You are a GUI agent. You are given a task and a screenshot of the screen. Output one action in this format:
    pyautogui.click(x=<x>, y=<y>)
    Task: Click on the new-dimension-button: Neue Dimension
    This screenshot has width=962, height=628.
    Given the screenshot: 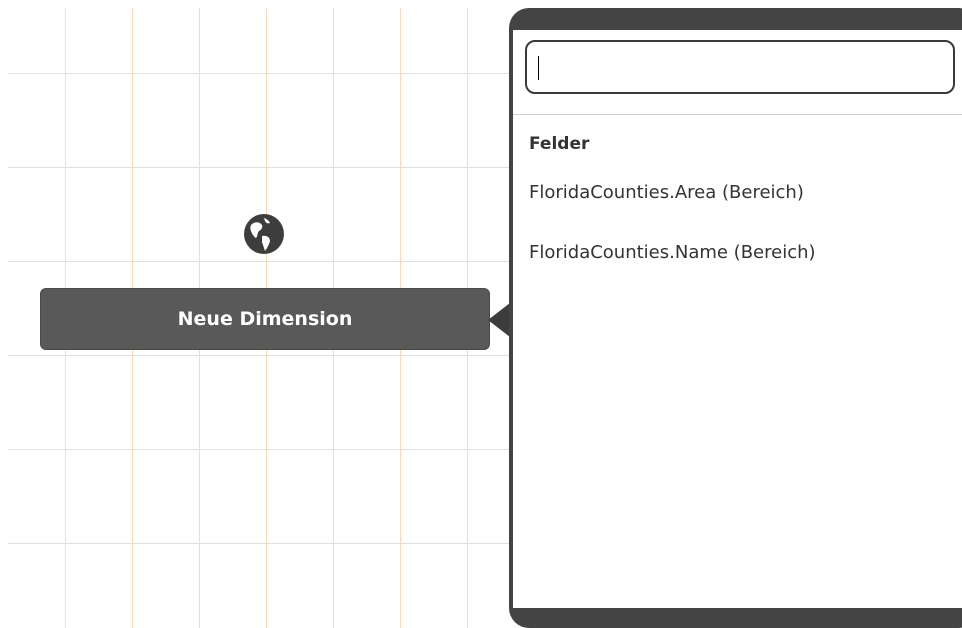 What is the action you would take?
    pyautogui.click(x=265, y=319)
    